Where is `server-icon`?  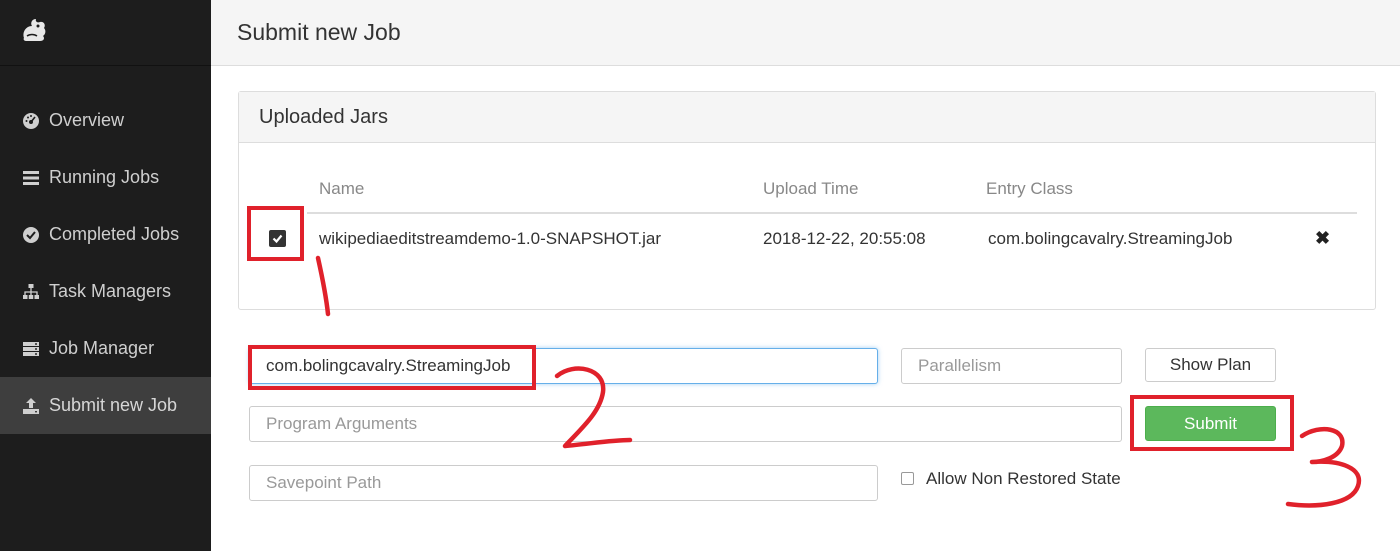 server-icon is located at coordinates (31, 349).